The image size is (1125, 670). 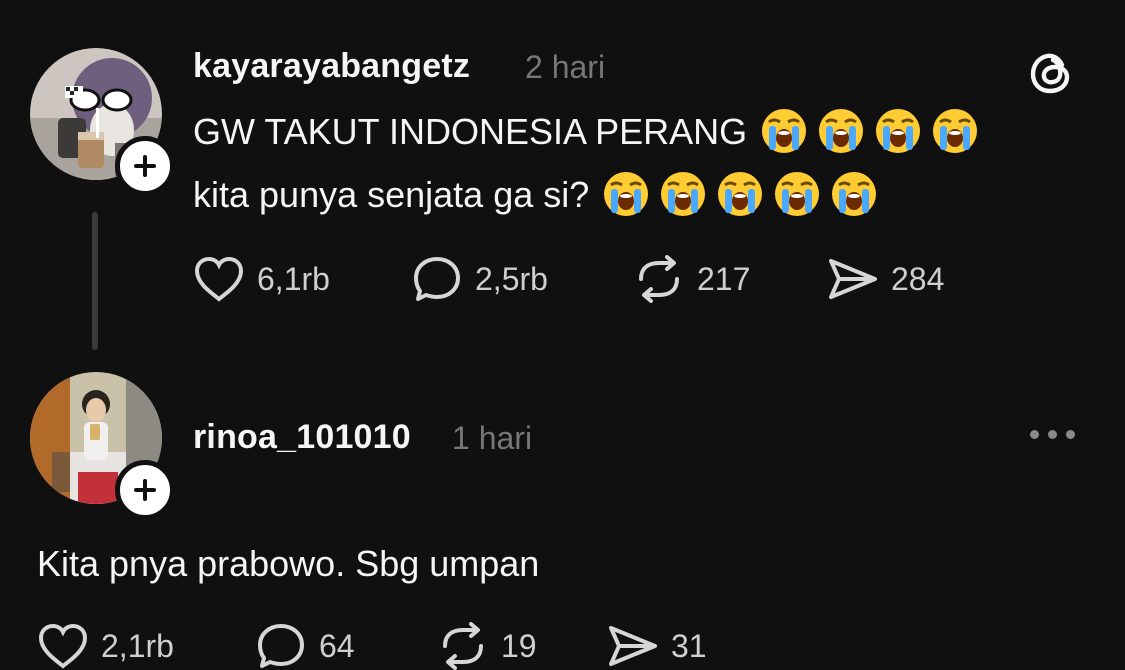 What do you see at coordinates (492, 438) in the screenshot?
I see `timestamp: 1 hari` at bounding box center [492, 438].